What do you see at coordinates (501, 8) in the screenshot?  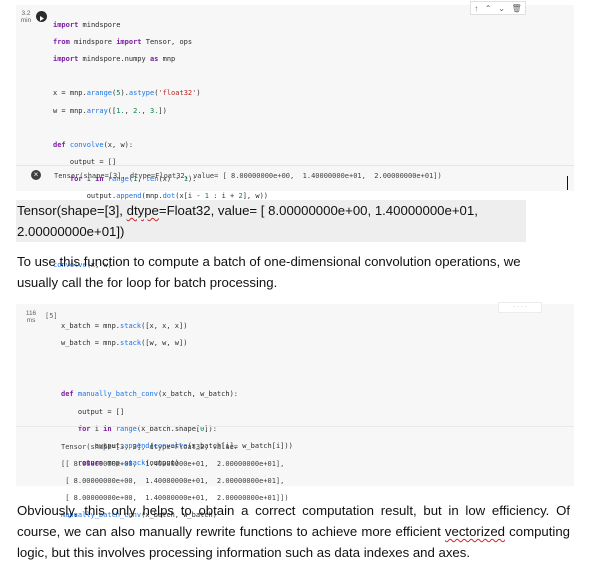 I see `chevron-down-icon: ⌄` at bounding box center [501, 8].